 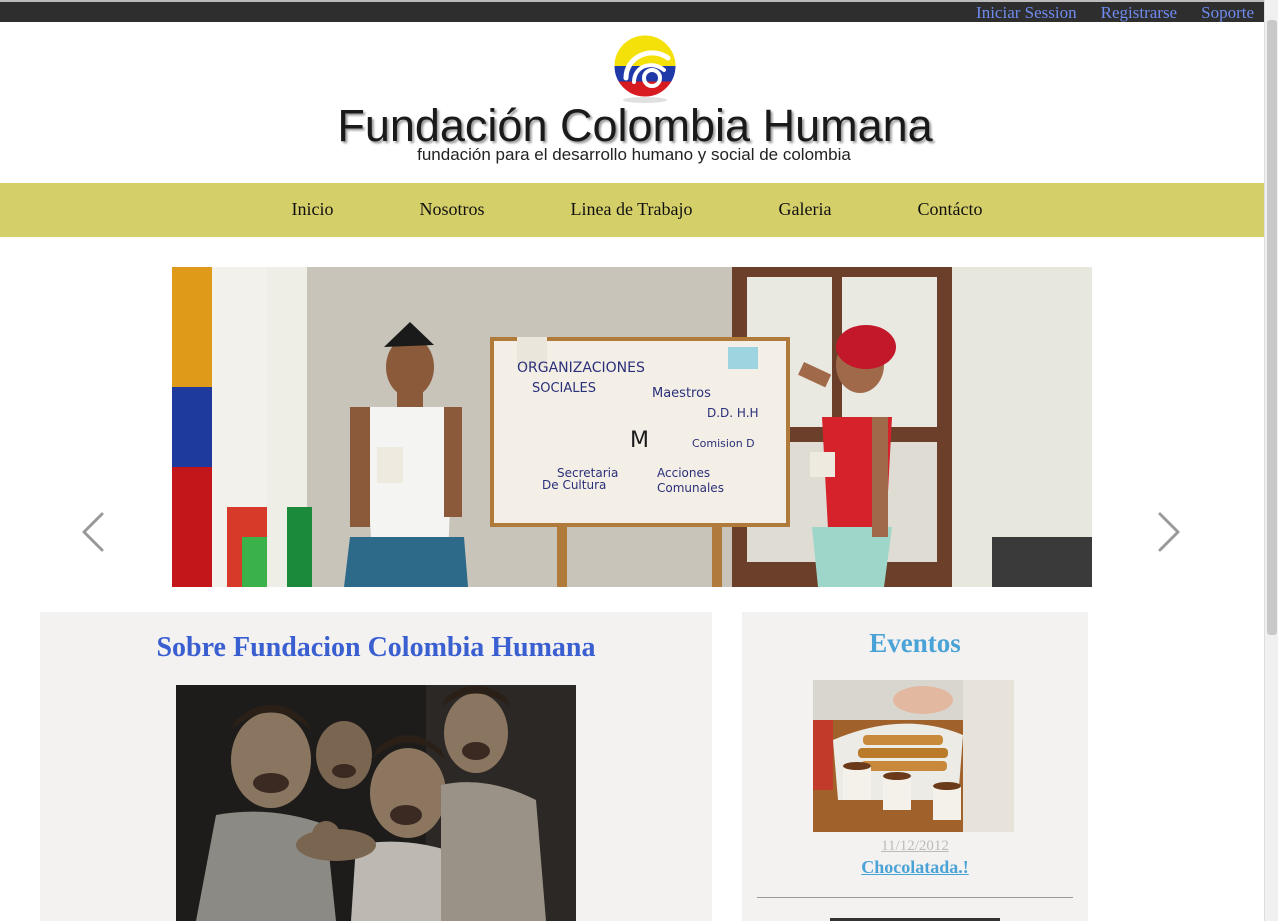 I want to click on foundation-logo, so click(x=645, y=66).